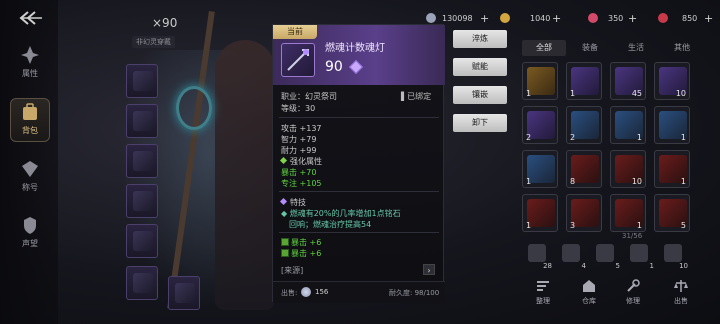 This screenshot has width=720, height=324. What do you see at coordinates (590, 48) in the screenshot?
I see `tab-equipment: 装备` at bounding box center [590, 48].